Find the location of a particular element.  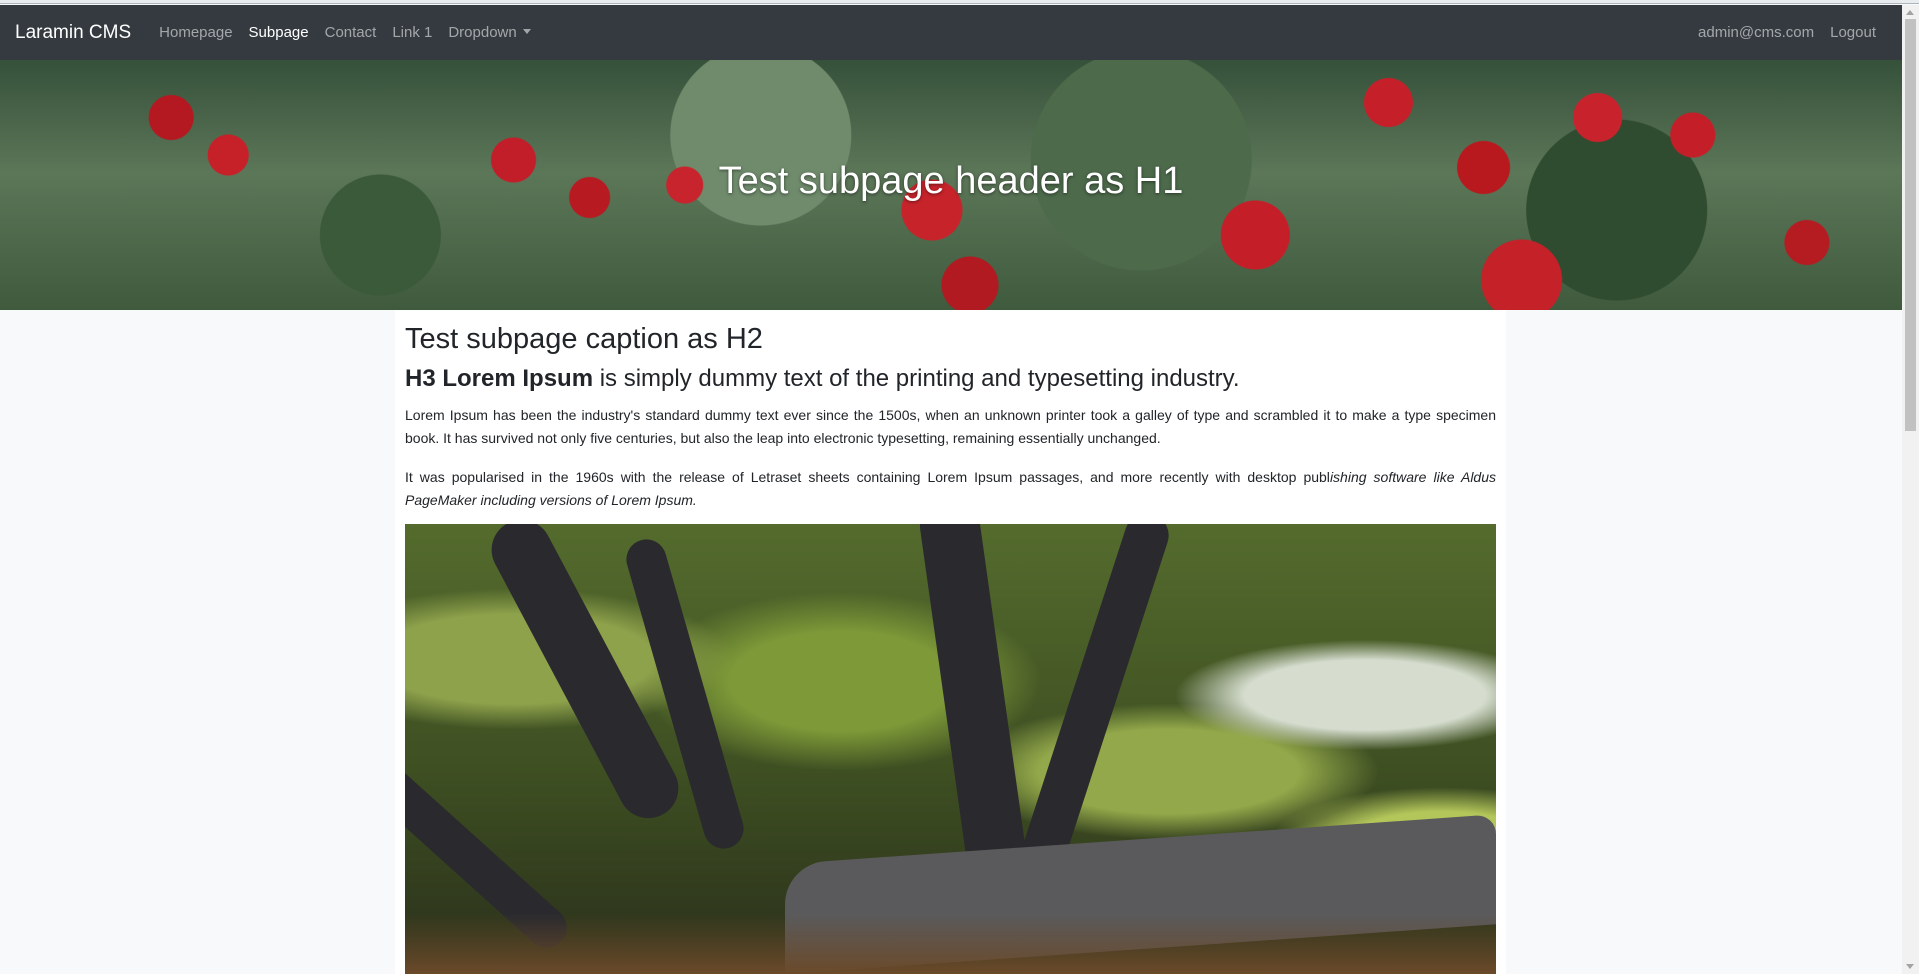

nav-dropdown: Dropdown is located at coordinates (489, 32).